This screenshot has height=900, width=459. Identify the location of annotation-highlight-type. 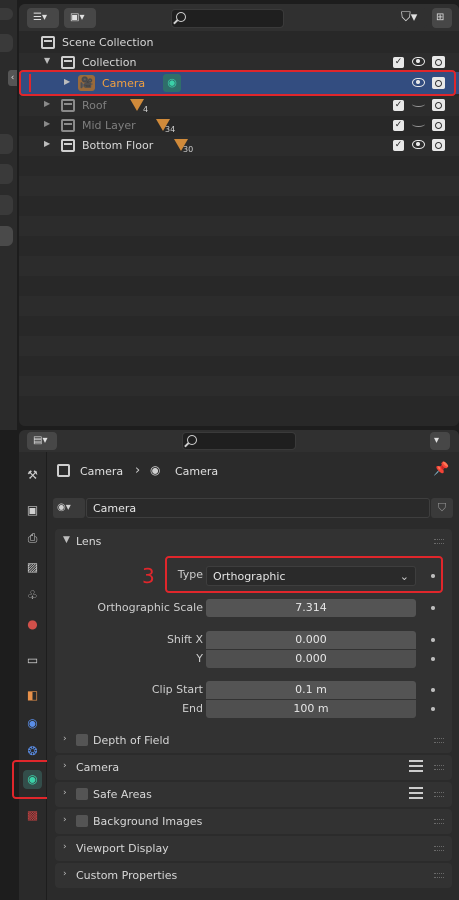
(304, 574).